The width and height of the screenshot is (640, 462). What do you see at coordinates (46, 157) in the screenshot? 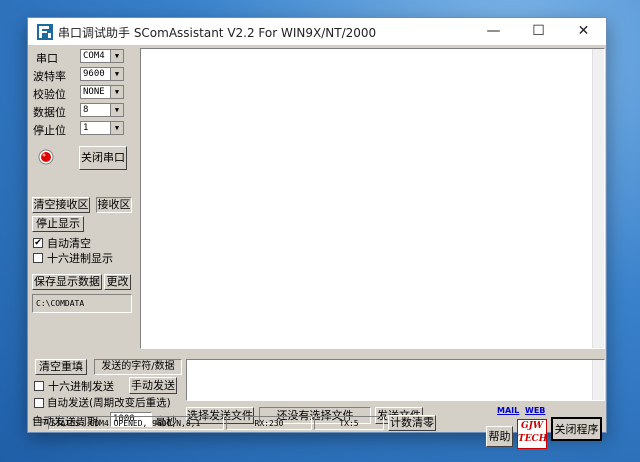
I see `led-icon` at bounding box center [46, 157].